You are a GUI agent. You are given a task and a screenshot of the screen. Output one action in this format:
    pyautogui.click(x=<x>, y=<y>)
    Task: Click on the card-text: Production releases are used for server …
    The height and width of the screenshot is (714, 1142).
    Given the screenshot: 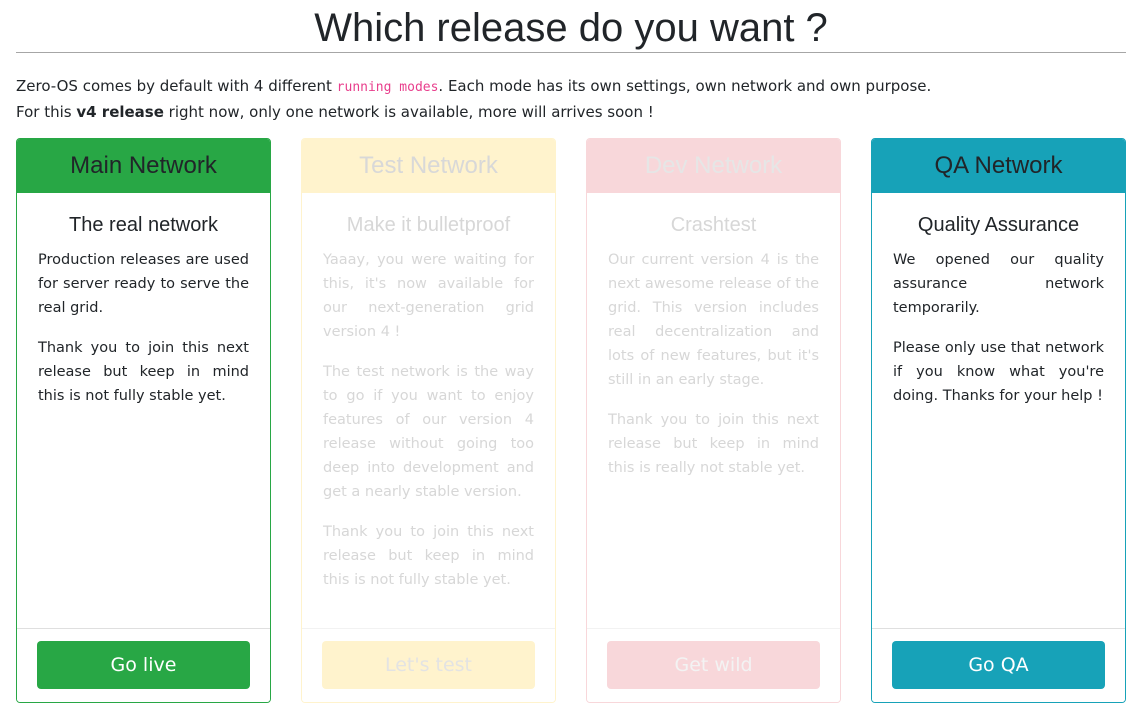 What is the action you would take?
    pyautogui.click(x=143, y=284)
    